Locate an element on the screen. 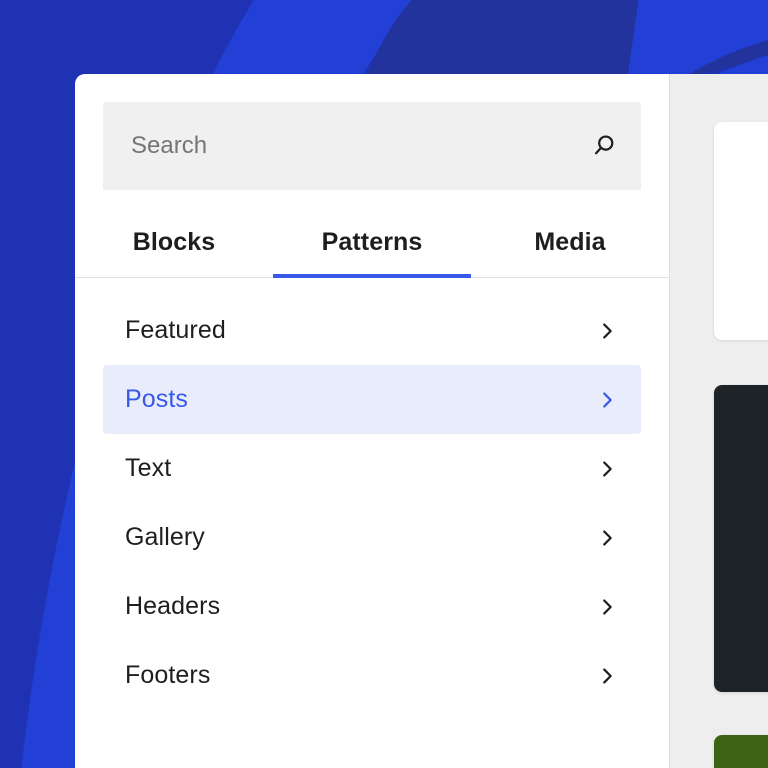 The width and height of the screenshot is (768, 768). search-region is located at coordinates (372, 132).